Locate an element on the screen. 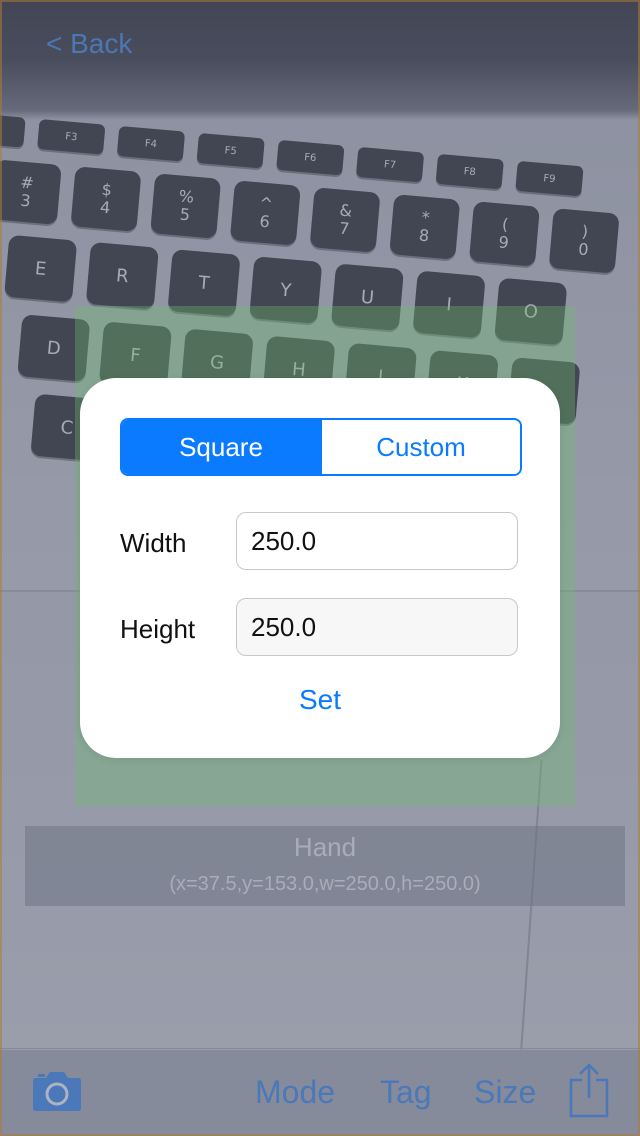  annotation-tag: Hand is located at coordinates (325, 847).